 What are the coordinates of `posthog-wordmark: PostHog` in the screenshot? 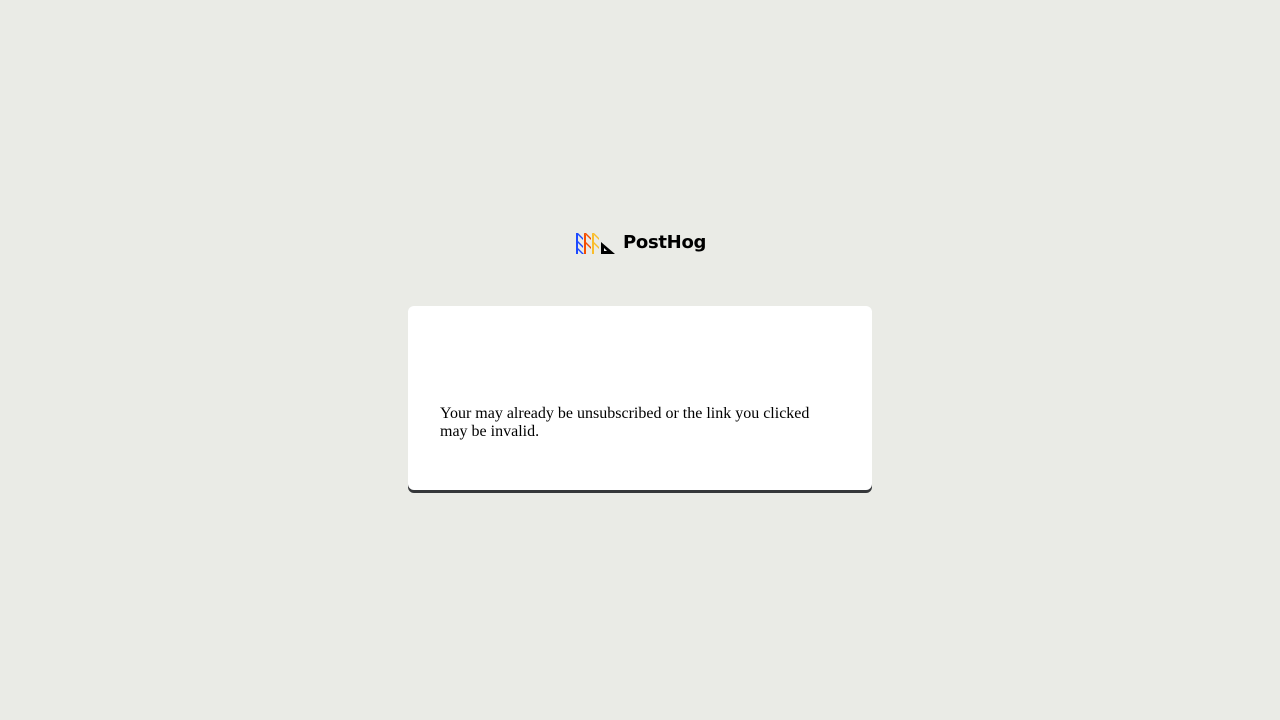 It's located at (665, 242).